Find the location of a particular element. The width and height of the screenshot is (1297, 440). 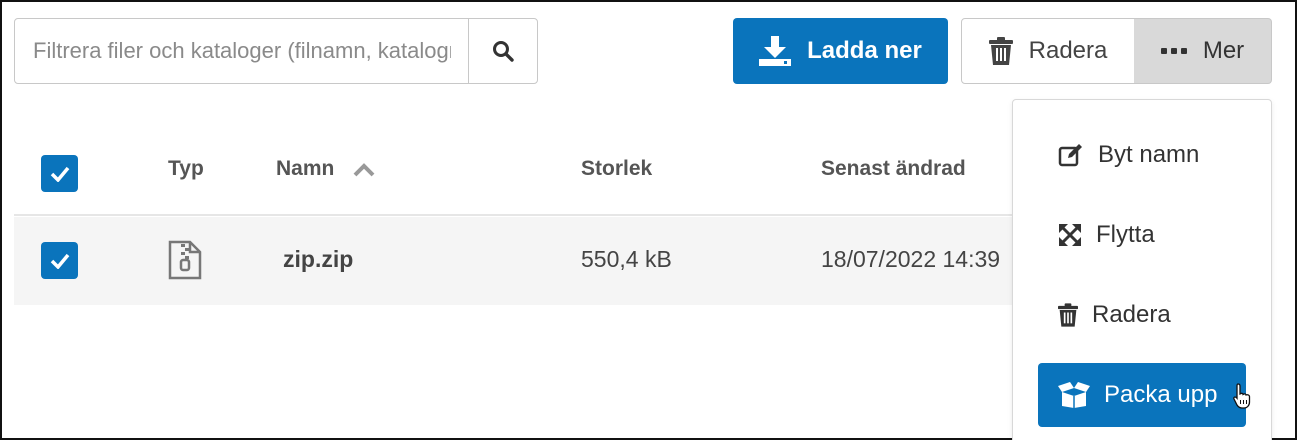

menu-item-delete: Radera is located at coordinates (1142, 315).